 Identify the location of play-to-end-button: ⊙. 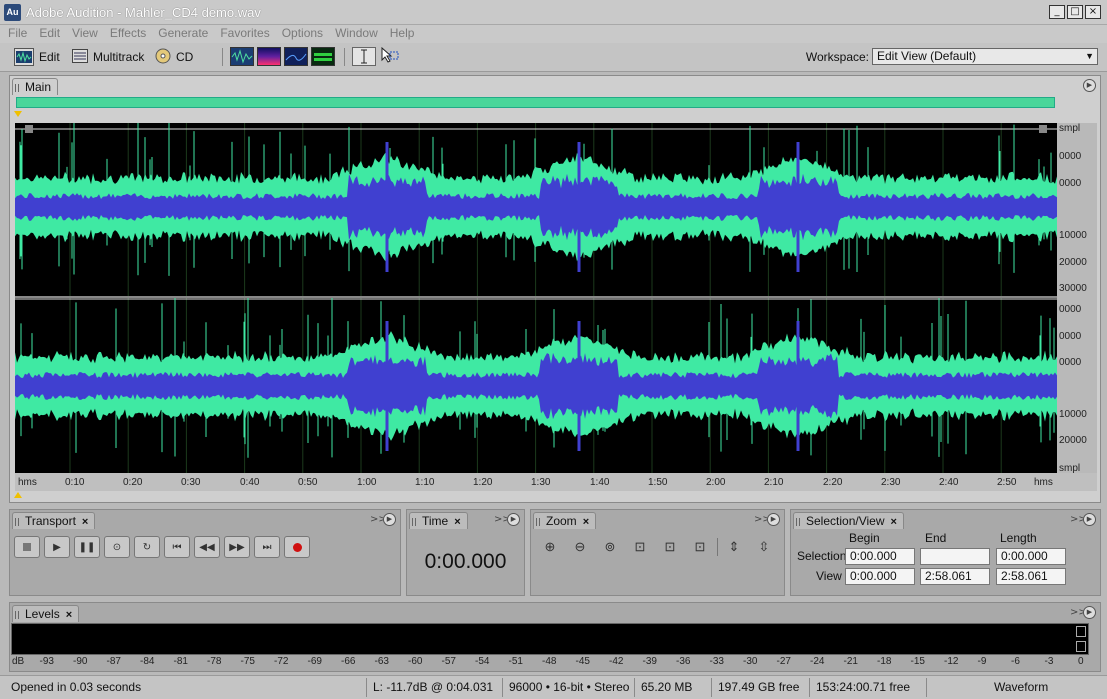
(117, 547).